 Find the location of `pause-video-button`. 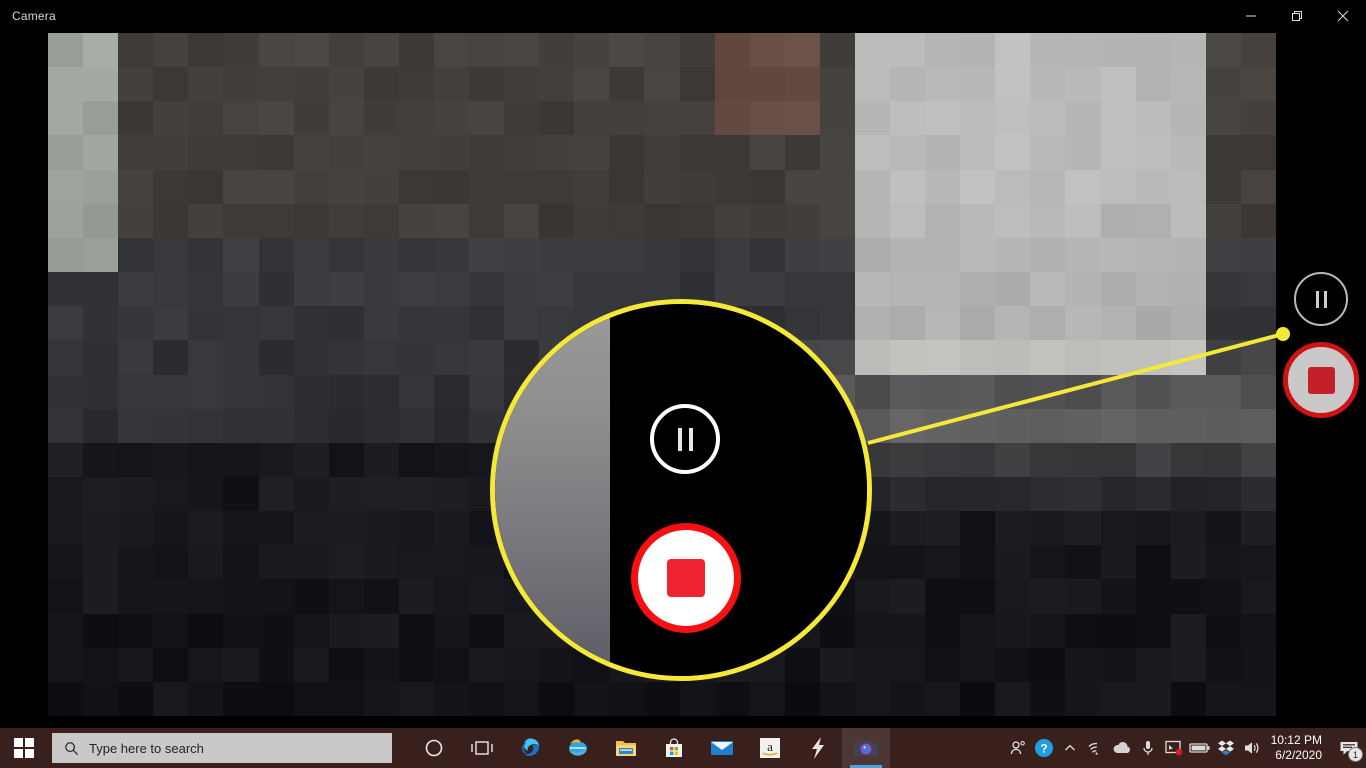

pause-video-button is located at coordinates (1321, 299).